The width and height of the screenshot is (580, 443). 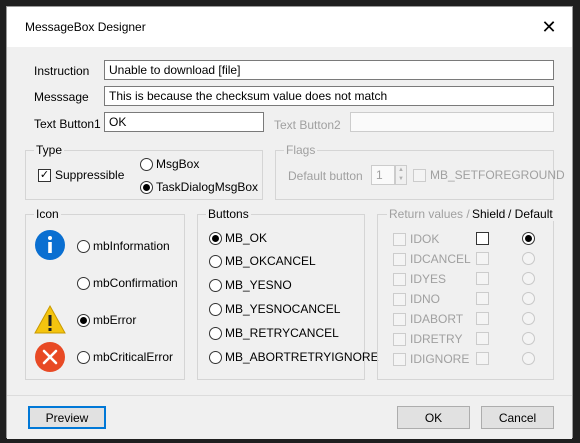 What do you see at coordinates (429, 214) in the screenshot?
I see `return-values-title: Return values /` at bounding box center [429, 214].